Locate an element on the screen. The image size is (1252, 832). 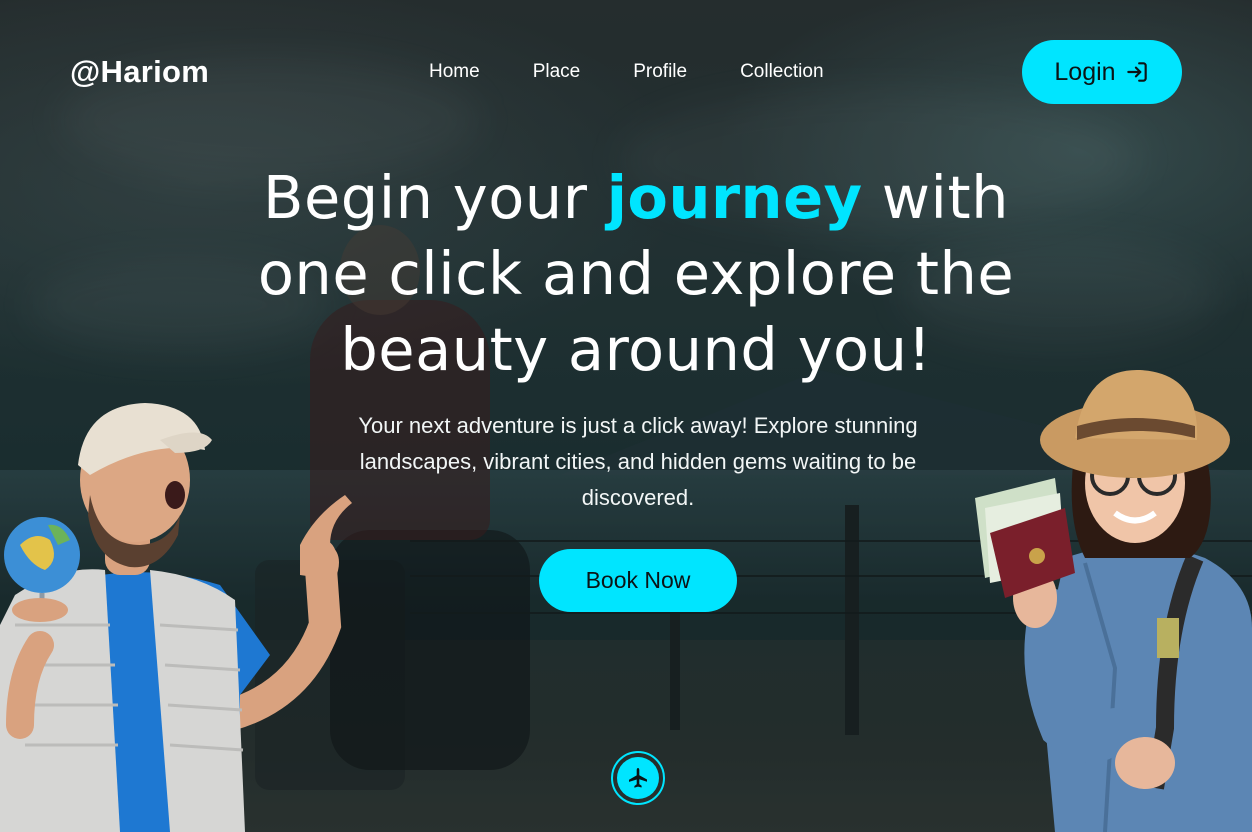
login-button: Login is located at coordinates (1102, 72).